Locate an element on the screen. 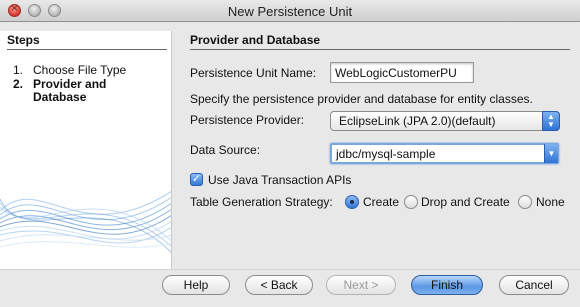 This screenshot has width=580, height=307. steps-heading: Steps is located at coordinates (23, 40).